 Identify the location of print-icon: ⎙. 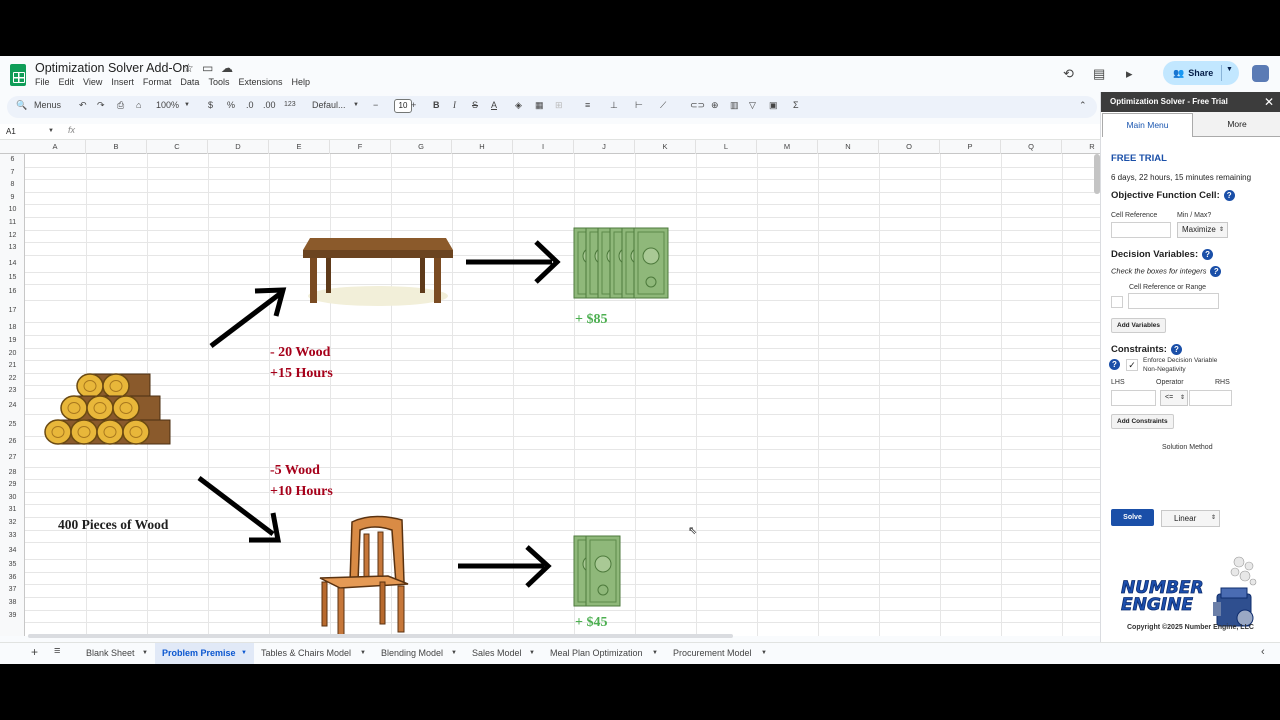
(120, 105).